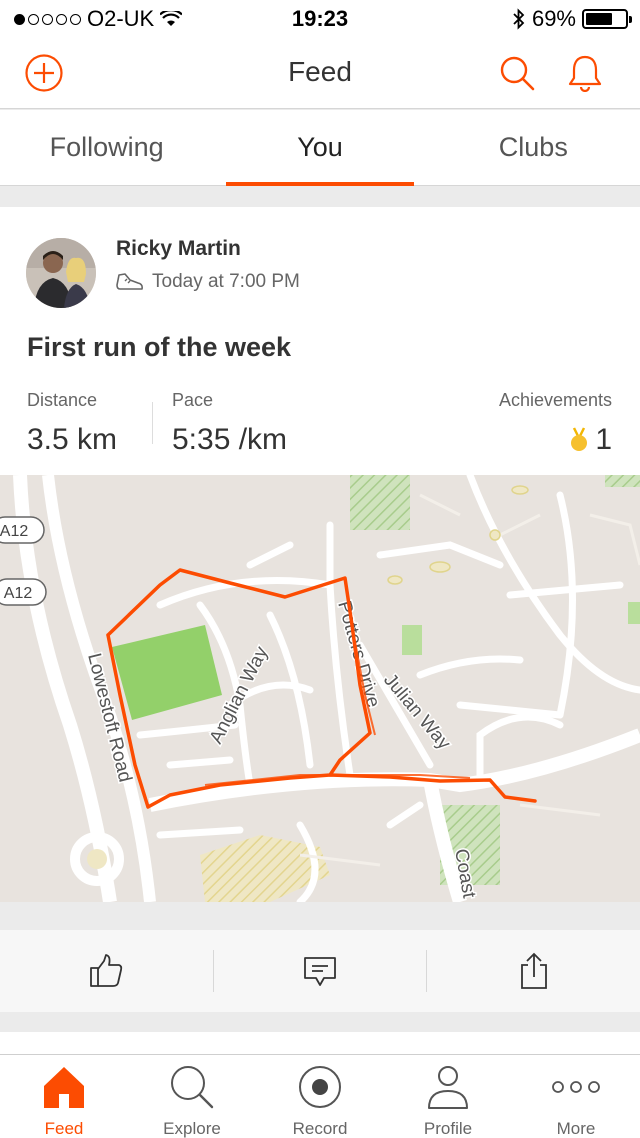  I want to click on tab-clubs: Clubs, so click(533, 147).